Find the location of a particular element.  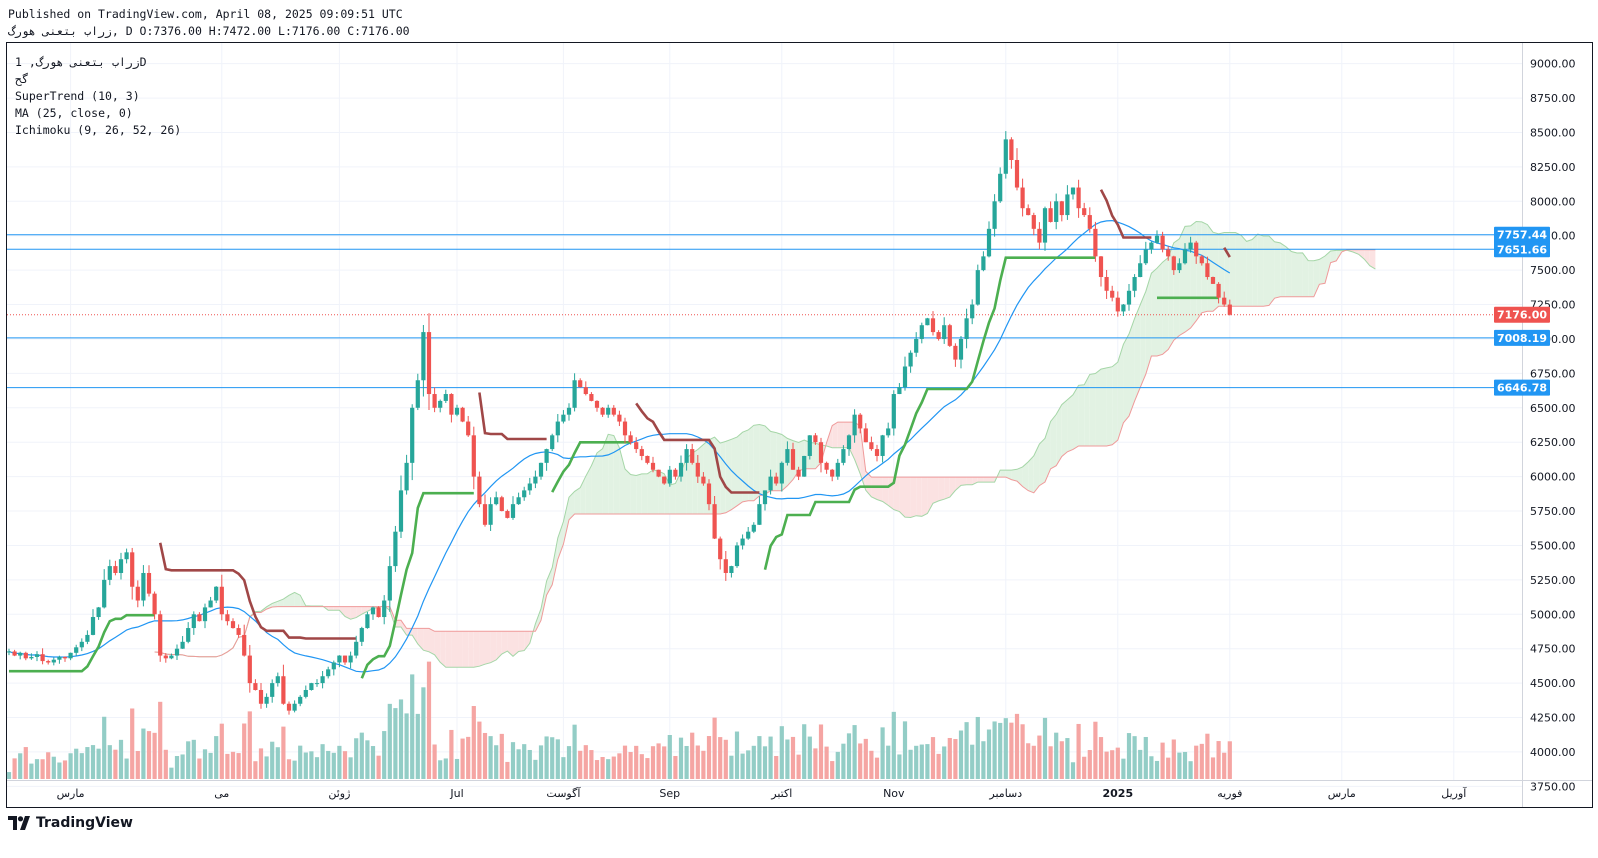

price-tick-label: 8250.00 is located at coordinates (1553, 167).